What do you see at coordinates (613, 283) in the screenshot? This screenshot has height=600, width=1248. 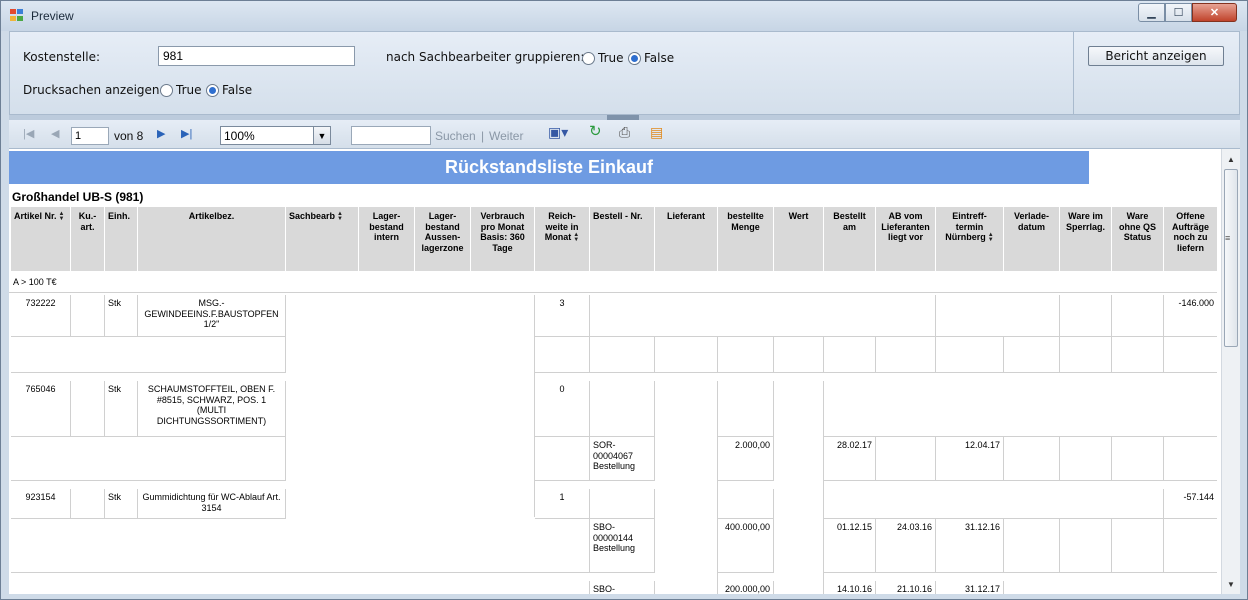 I see `category-row: A > 100 T€` at bounding box center [613, 283].